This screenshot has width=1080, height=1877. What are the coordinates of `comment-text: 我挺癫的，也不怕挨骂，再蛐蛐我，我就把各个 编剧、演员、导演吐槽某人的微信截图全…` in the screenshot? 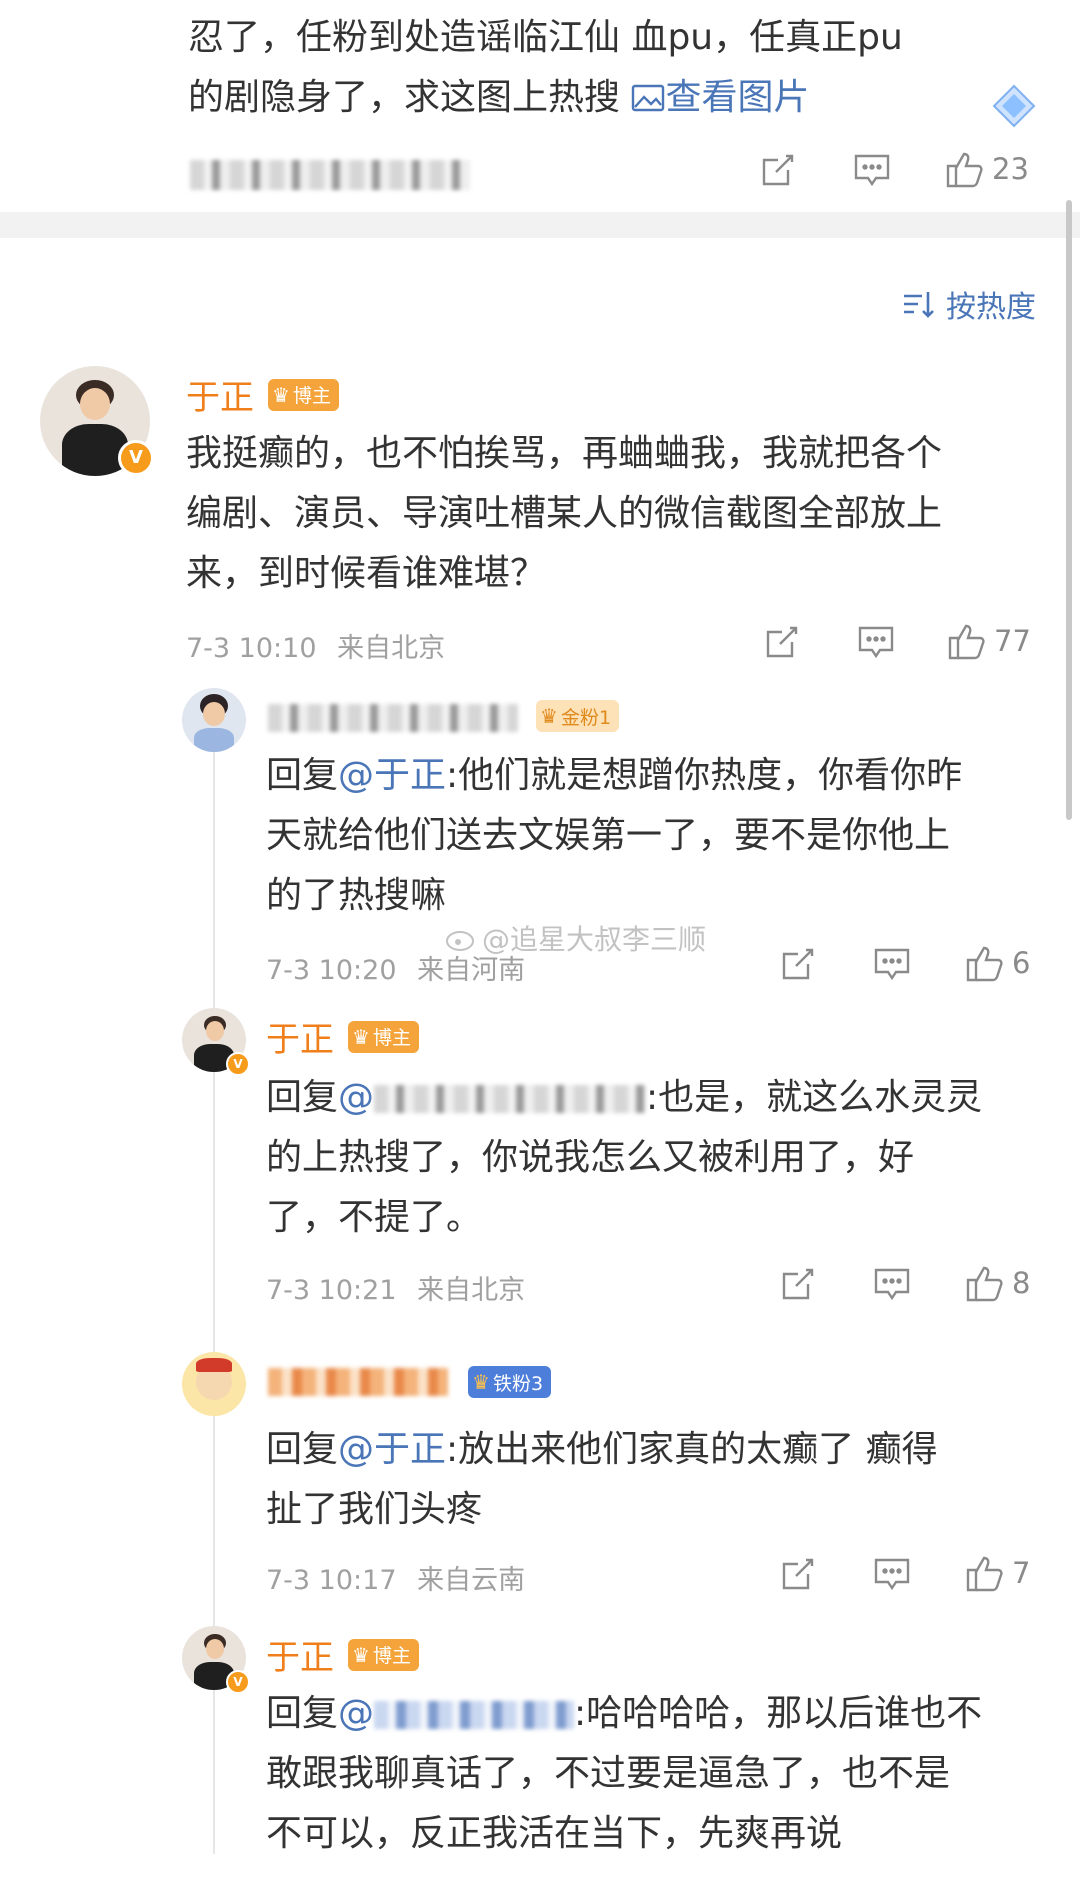 It's located at (564, 513).